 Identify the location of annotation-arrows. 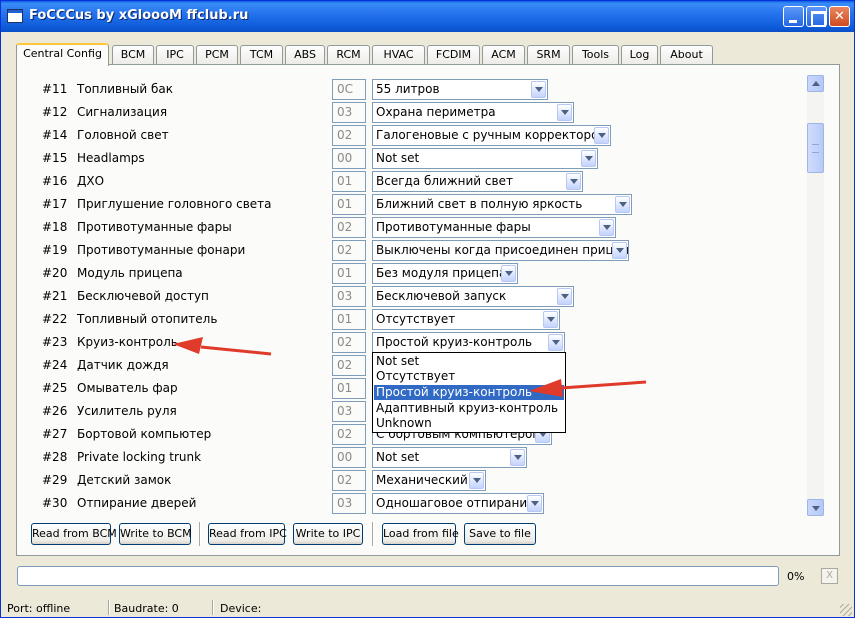
(410, 367).